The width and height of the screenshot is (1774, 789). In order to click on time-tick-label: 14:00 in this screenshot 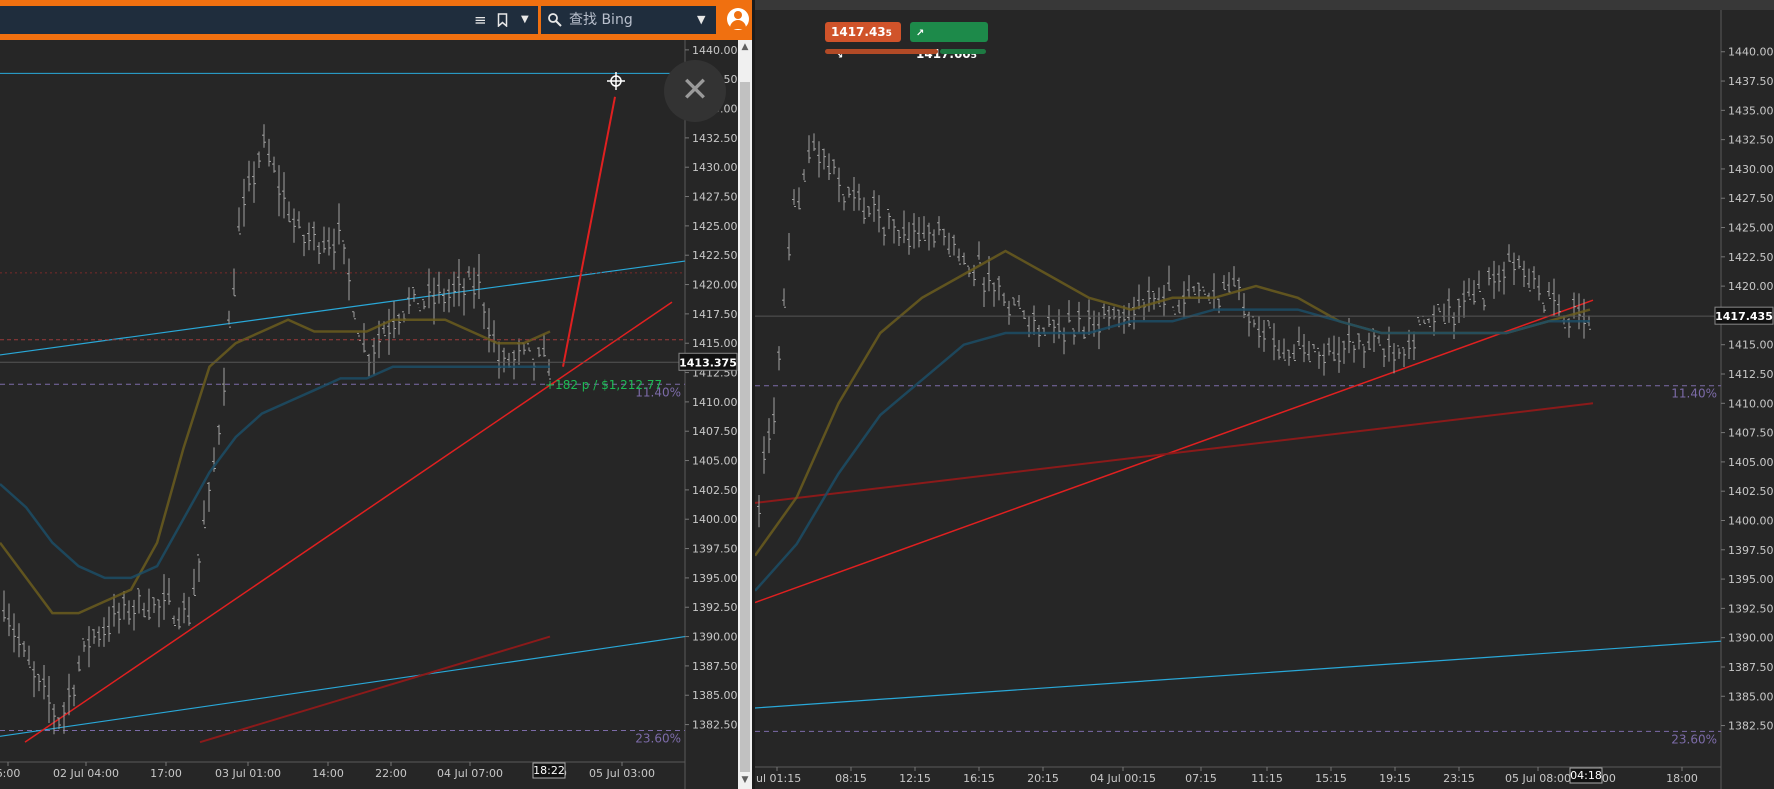, I will do `click(328, 773)`.